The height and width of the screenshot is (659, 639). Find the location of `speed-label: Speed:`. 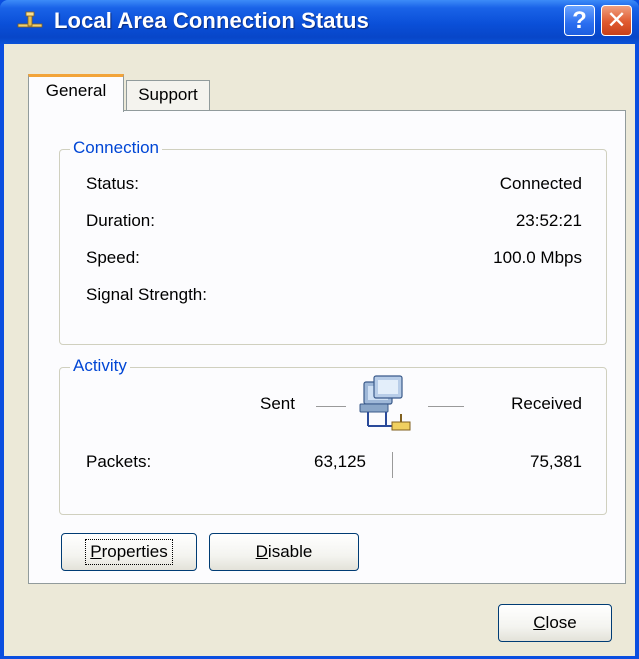

speed-label: Speed: is located at coordinates (113, 257).